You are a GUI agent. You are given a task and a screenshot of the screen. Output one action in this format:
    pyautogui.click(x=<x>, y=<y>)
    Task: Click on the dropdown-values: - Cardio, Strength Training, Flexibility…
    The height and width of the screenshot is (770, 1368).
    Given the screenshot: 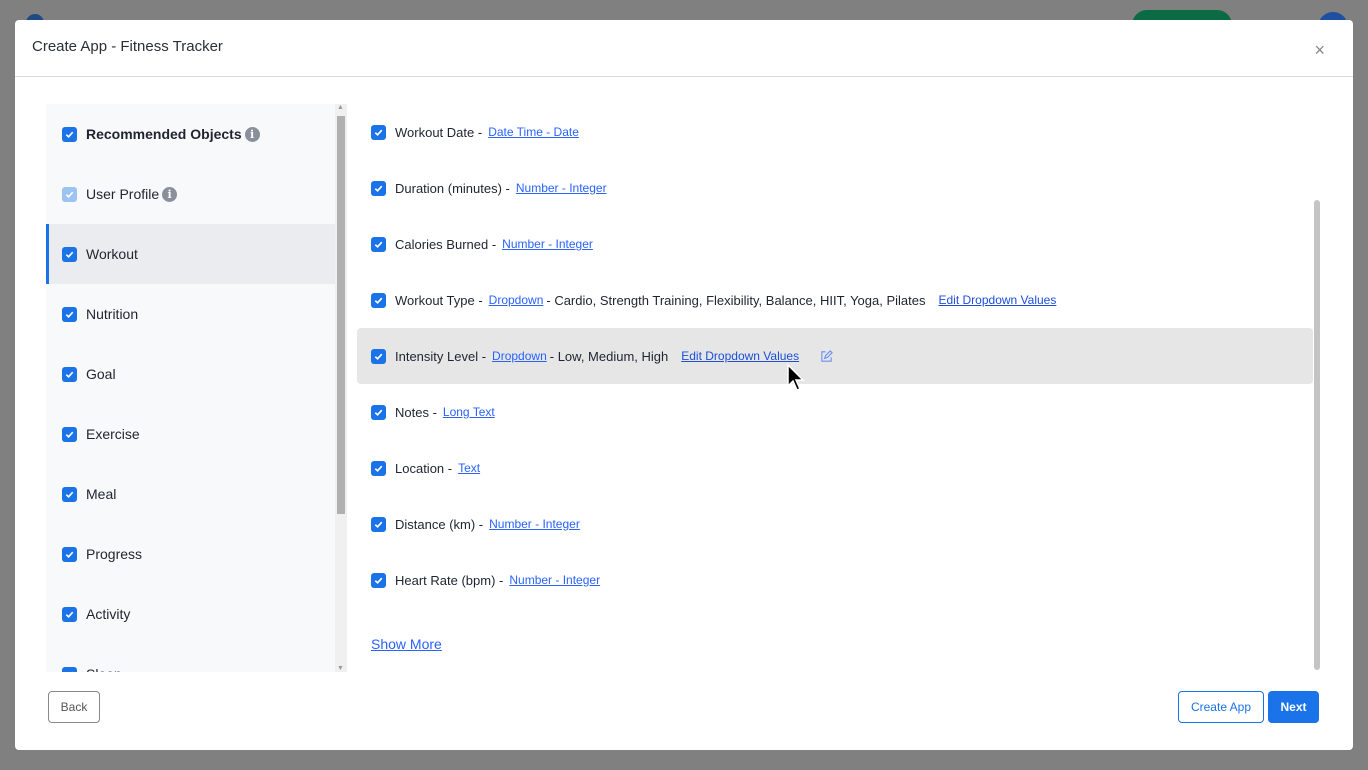 What is the action you would take?
    pyautogui.click(x=736, y=300)
    